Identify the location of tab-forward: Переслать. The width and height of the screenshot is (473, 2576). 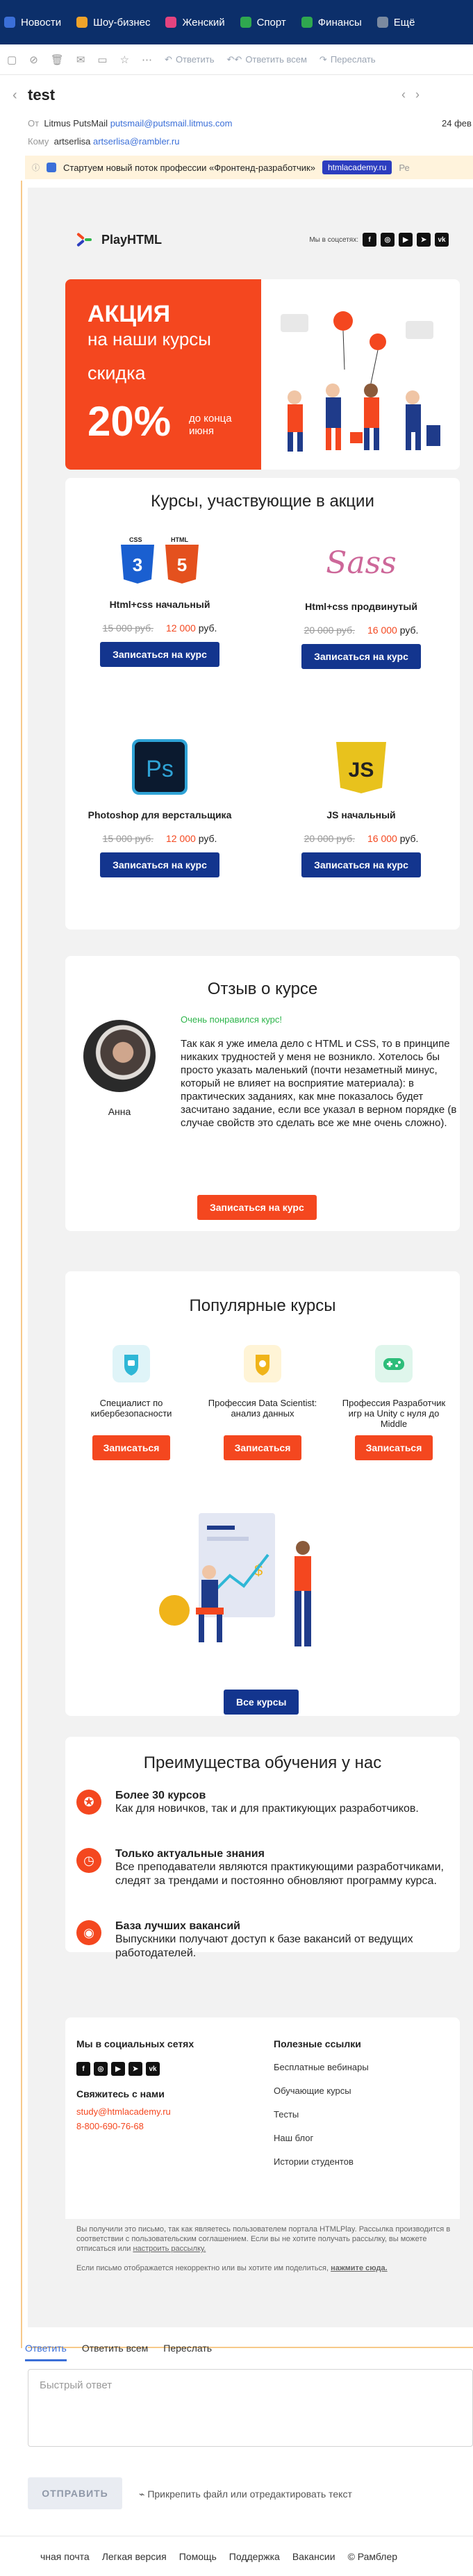
(187, 2352).